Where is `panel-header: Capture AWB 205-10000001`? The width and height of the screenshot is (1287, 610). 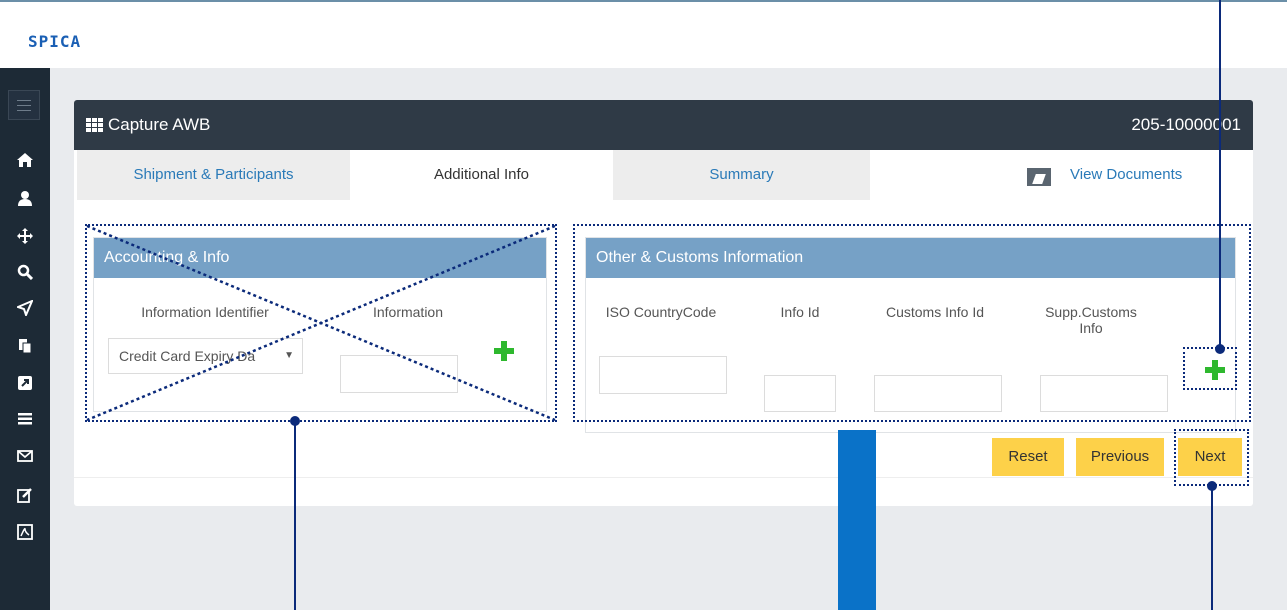 panel-header: Capture AWB 205-10000001 is located at coordinates (663, 125).